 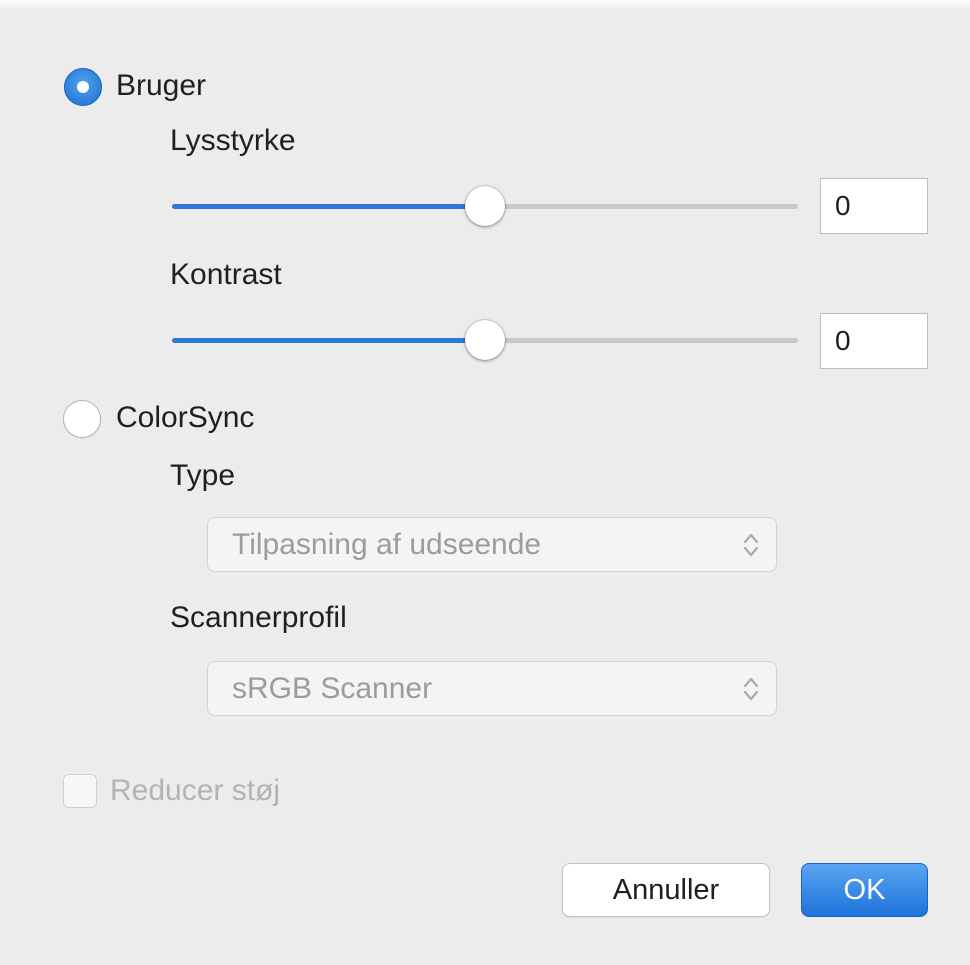 I want to click on brightness-value-field: 0, so click(x=874, y=206).